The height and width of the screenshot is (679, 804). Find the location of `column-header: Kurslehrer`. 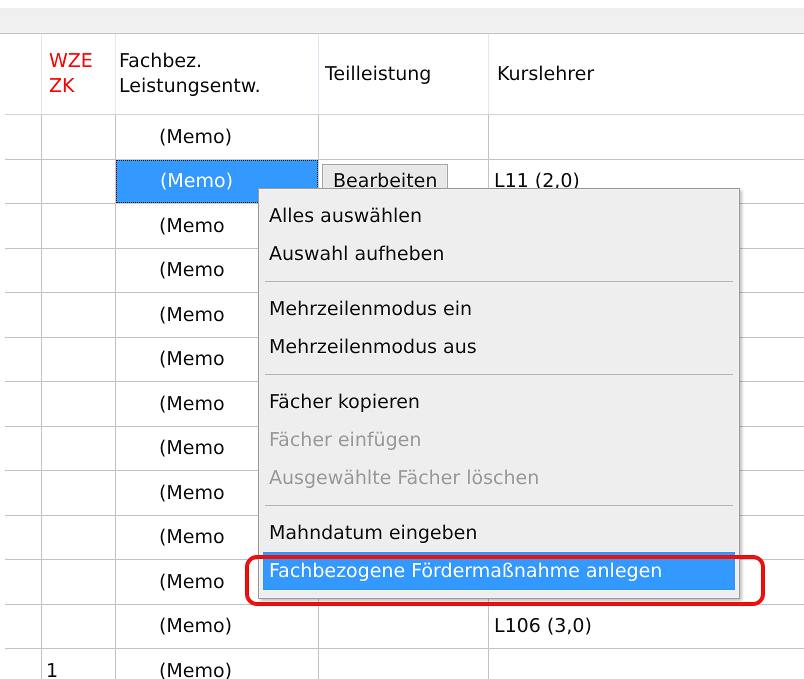

column-header: Kurslehrer is located at coordinates (544, 74).